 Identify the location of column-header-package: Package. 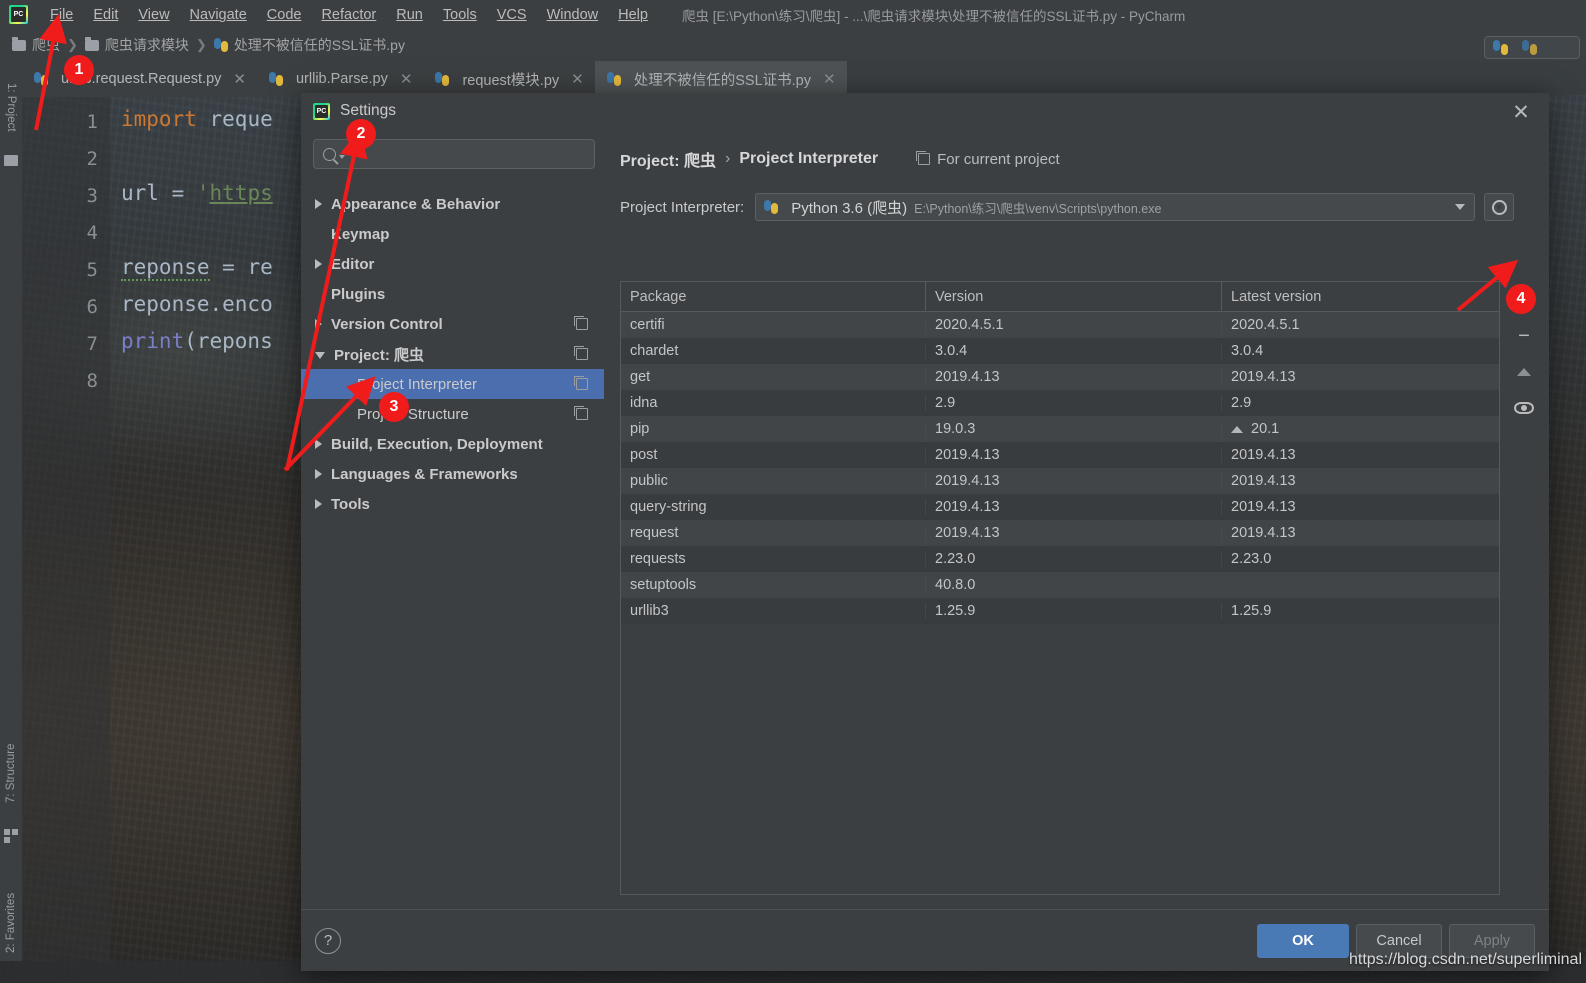
(773, 296).